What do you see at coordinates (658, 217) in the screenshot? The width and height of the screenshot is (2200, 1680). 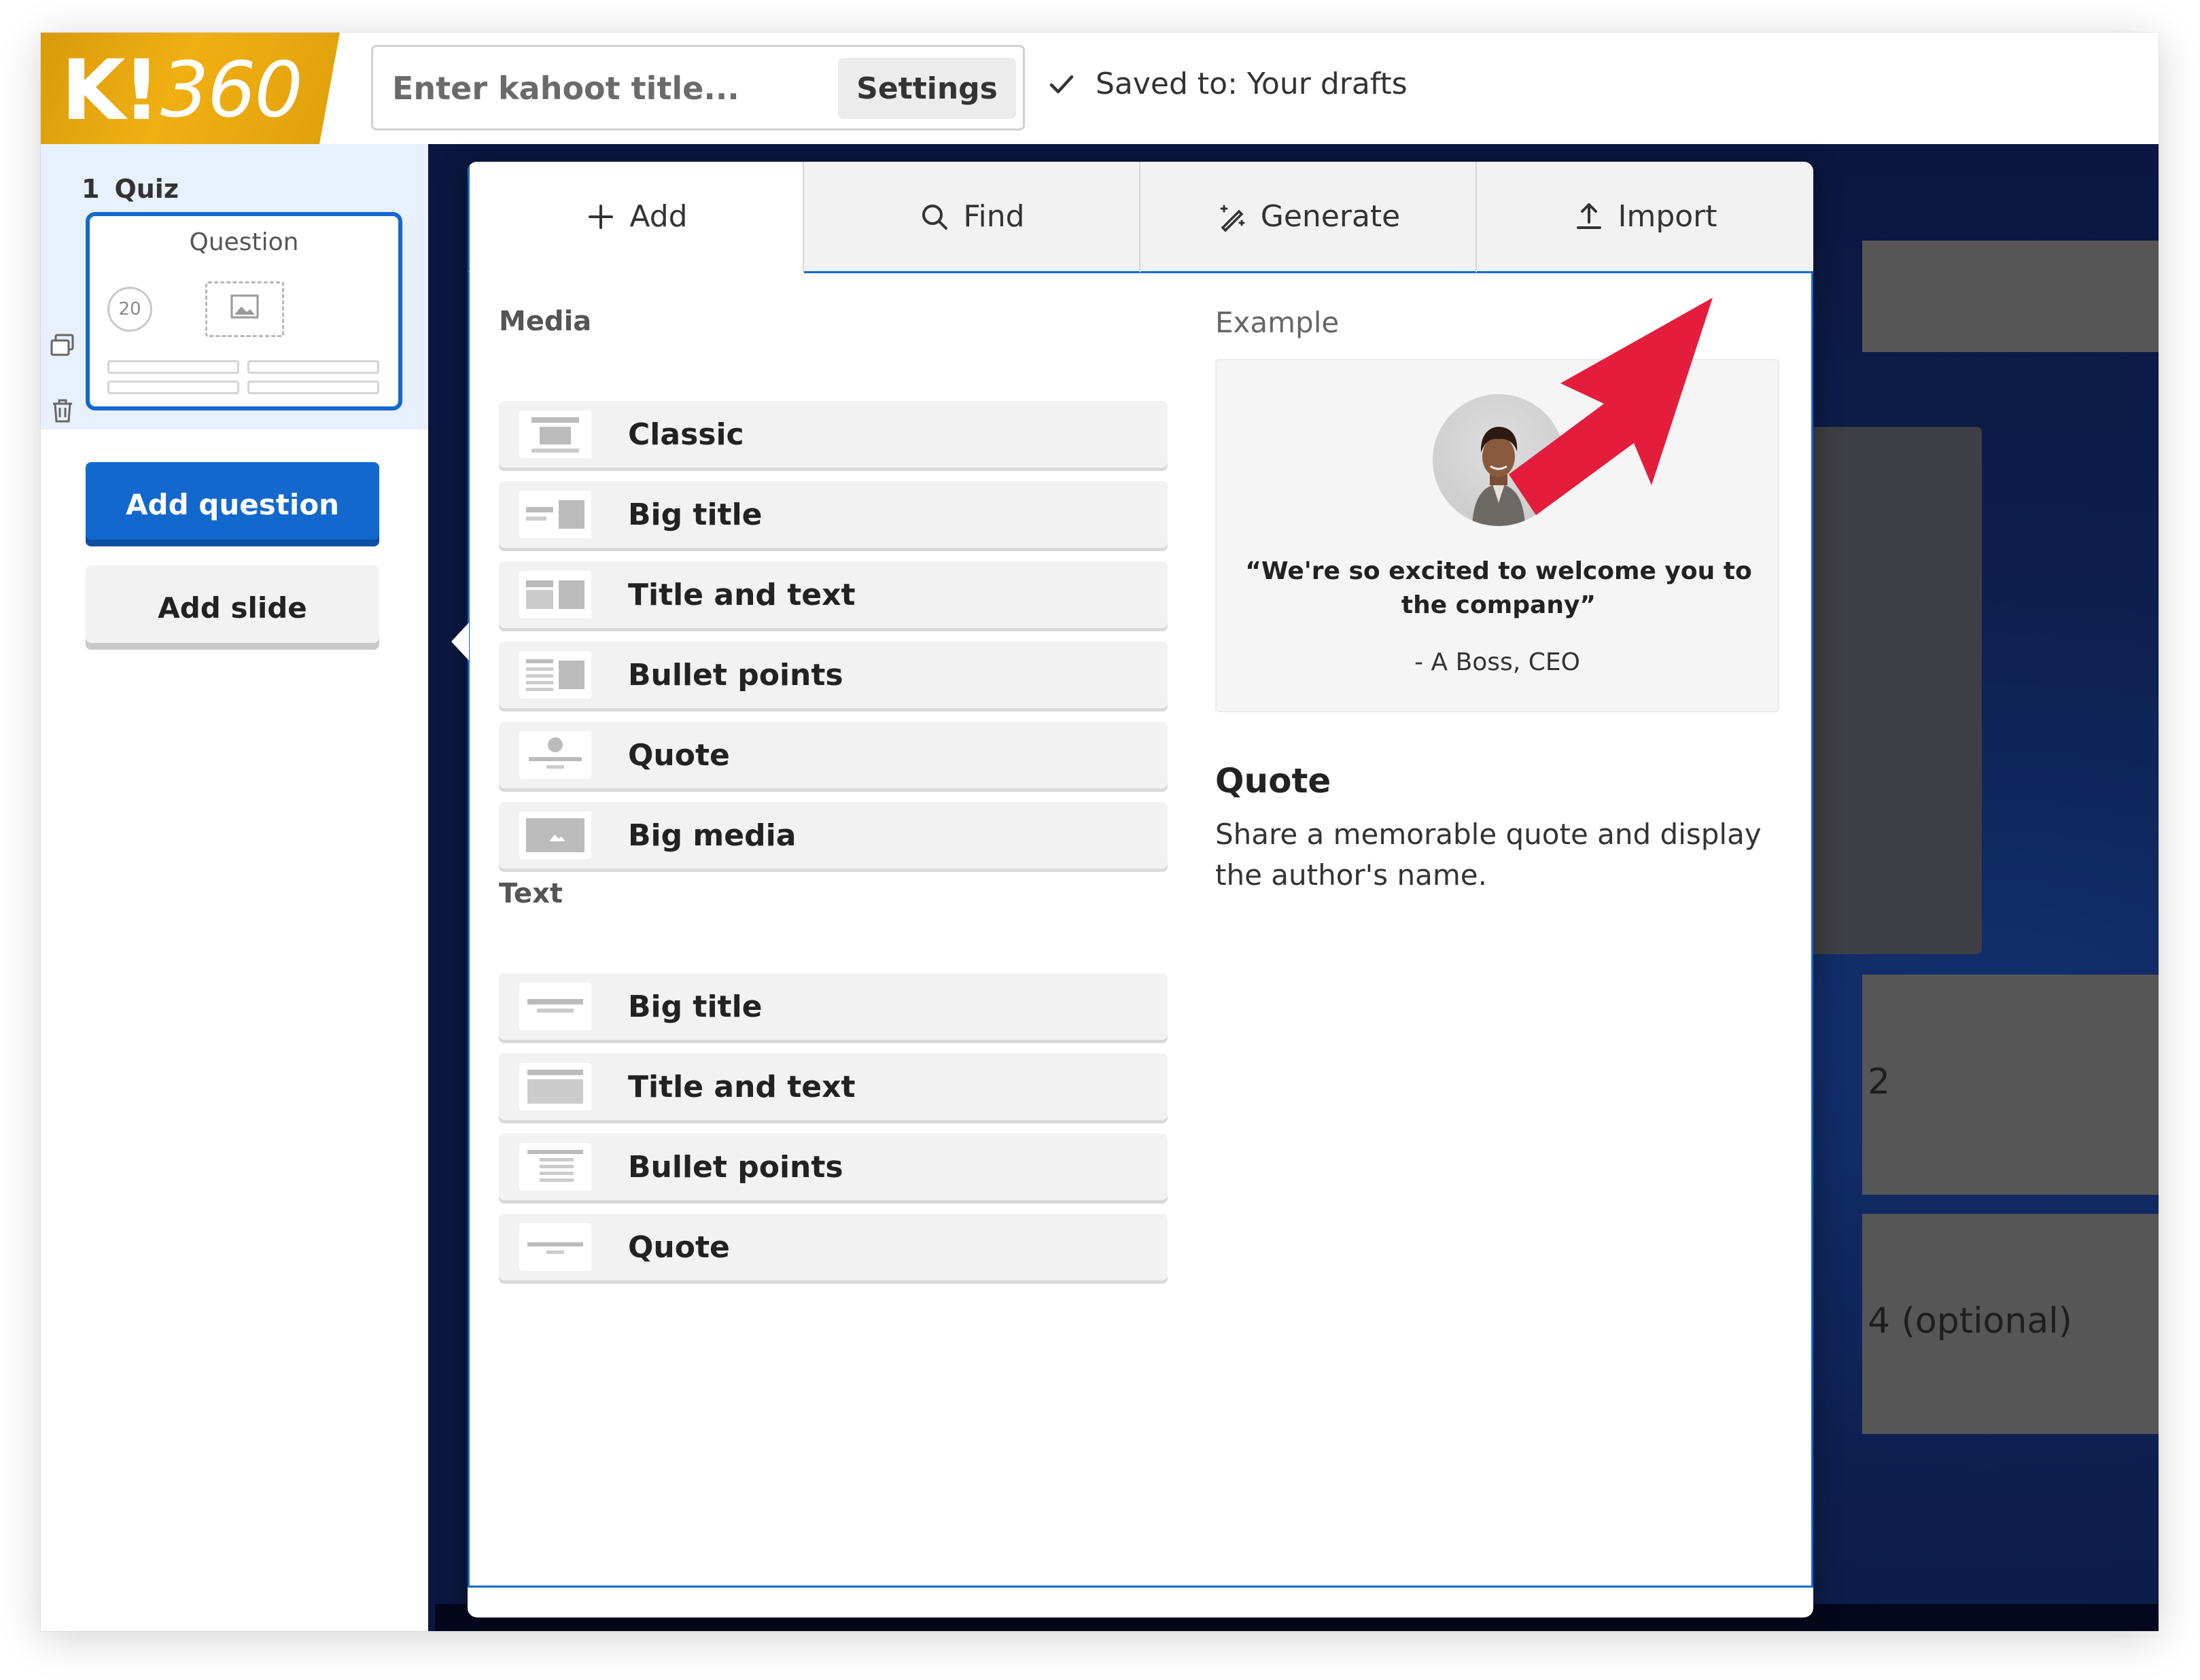 I see `tab-add-label: Add` at bounding box center [658, 217].